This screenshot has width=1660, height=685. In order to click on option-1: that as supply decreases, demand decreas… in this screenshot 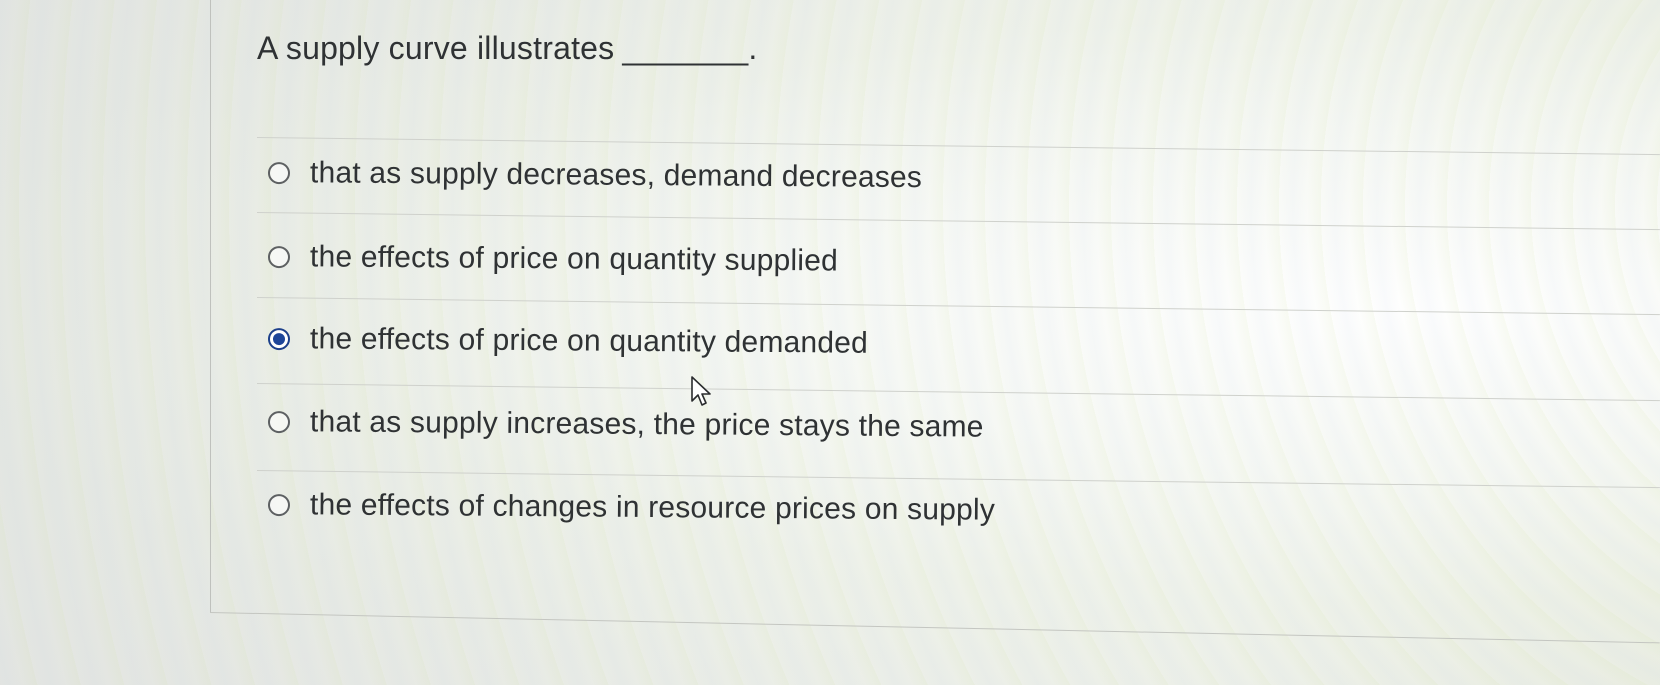, I will do `click(595, 175)`.